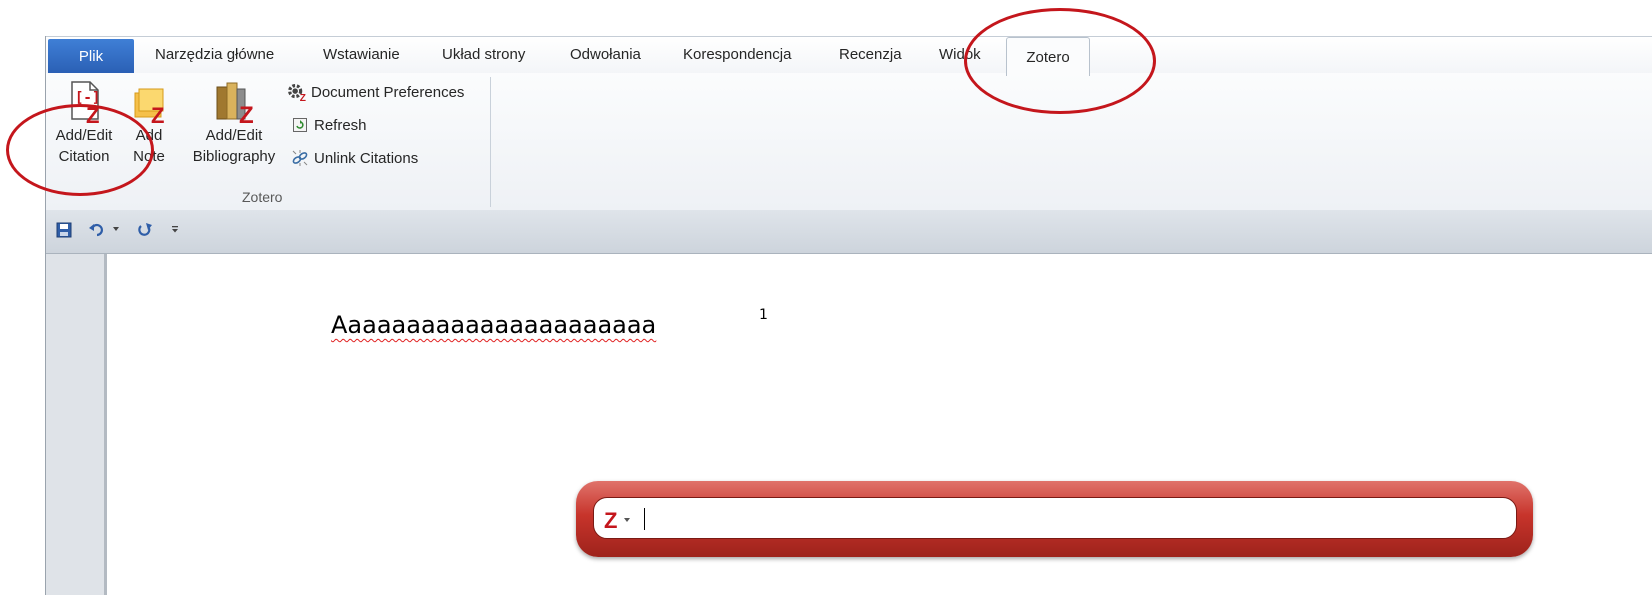  What do you see at coordinates (300, 125) in the screenshot?
I see `refresh-icon` at bounding box center [300, 125].